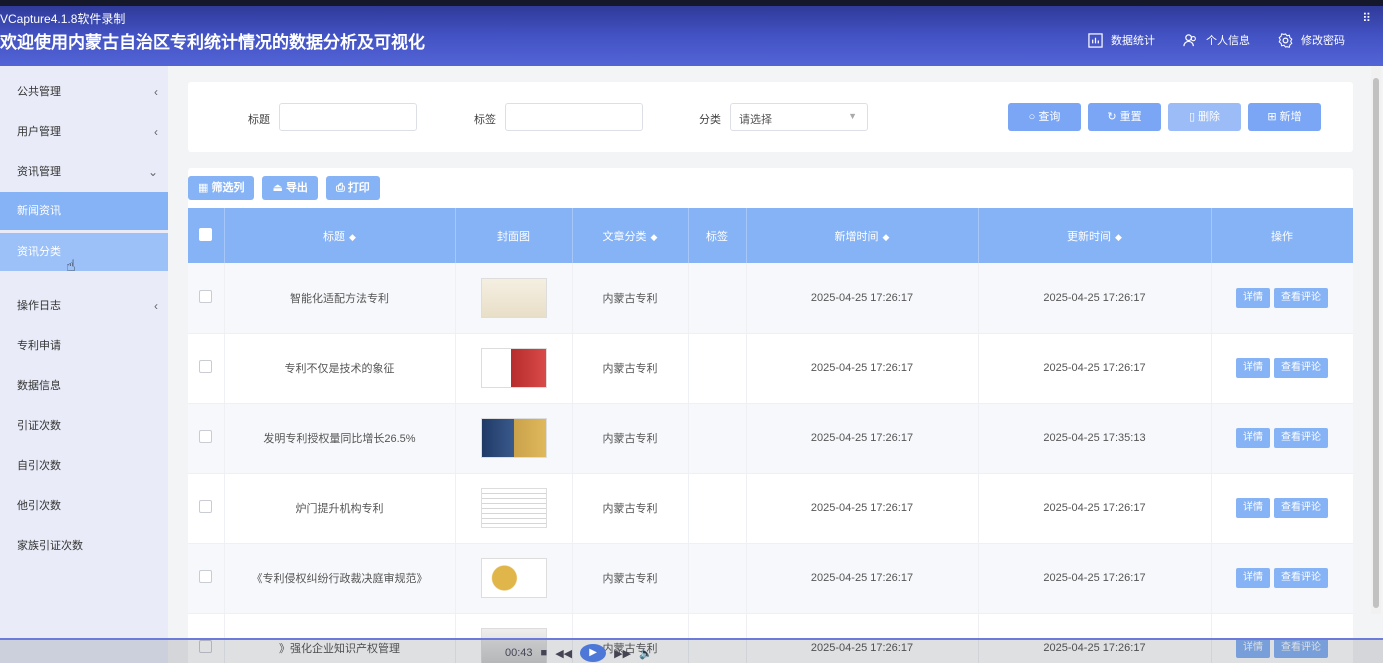  I want to click on sidebar-item-self-citations: 自引次数, so click(84, 466).